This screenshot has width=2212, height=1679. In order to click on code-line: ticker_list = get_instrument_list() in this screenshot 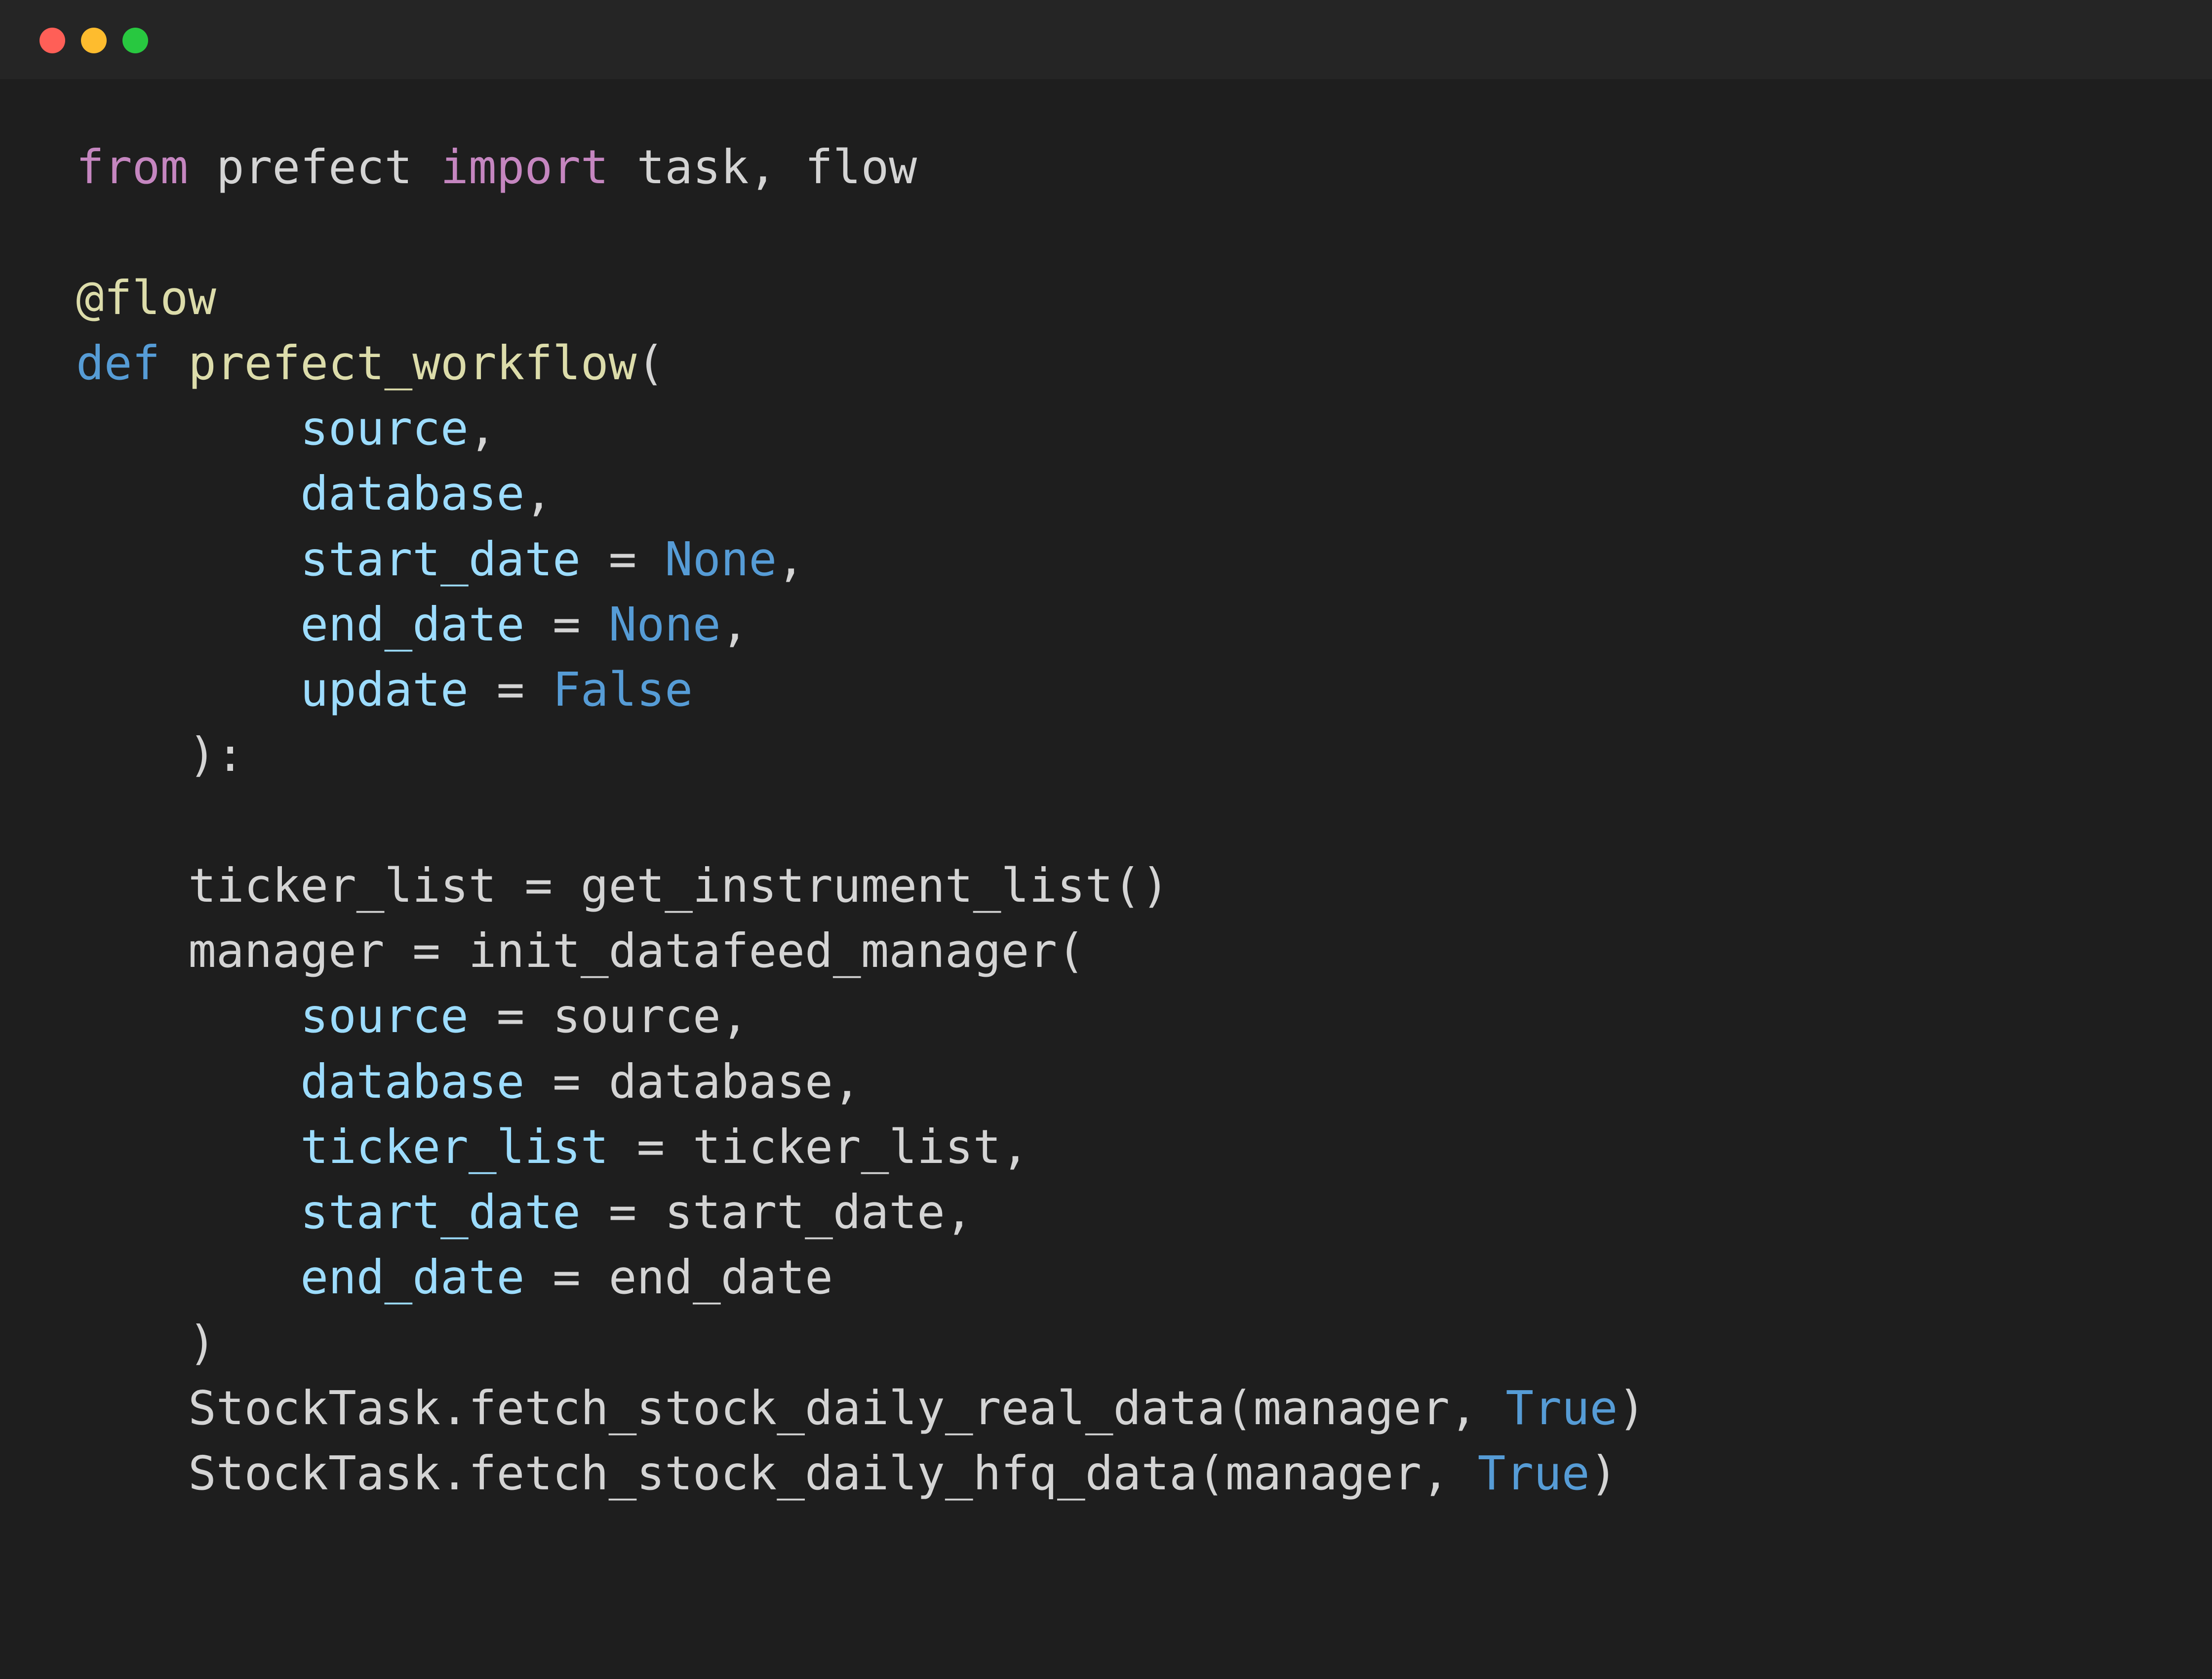, I will do `click(861, 886)`.